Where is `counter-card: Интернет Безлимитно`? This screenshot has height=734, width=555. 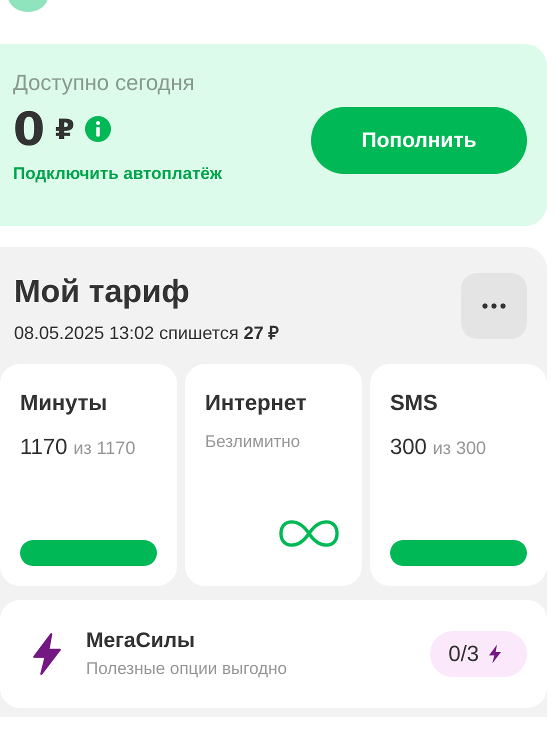
counter-card: Интернет Безлимитно is located at coordinates (273, 475).